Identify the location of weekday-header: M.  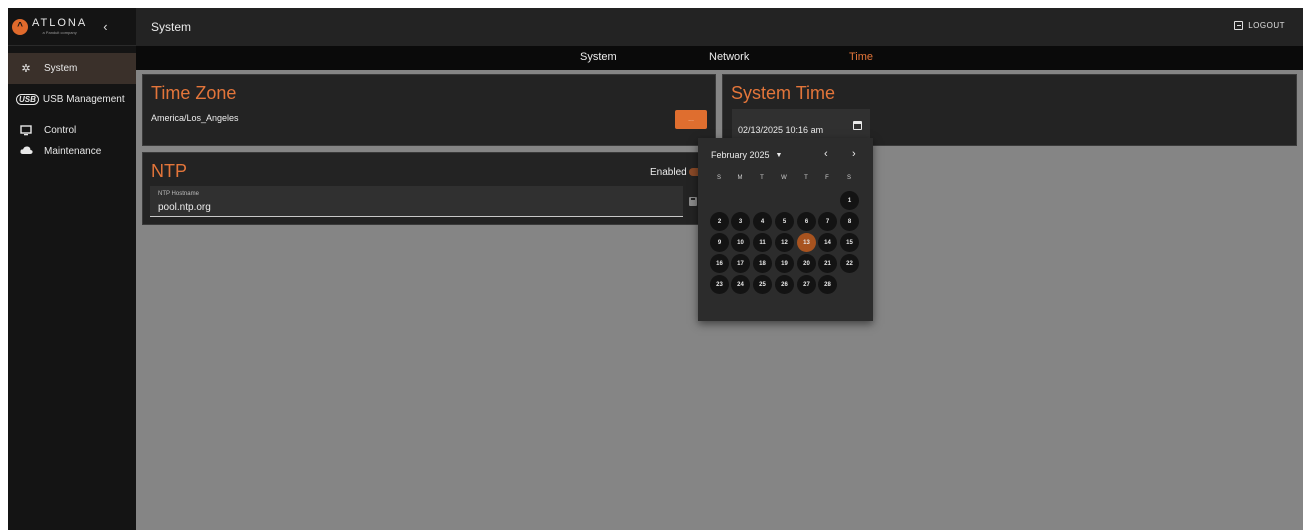
(740, 178).